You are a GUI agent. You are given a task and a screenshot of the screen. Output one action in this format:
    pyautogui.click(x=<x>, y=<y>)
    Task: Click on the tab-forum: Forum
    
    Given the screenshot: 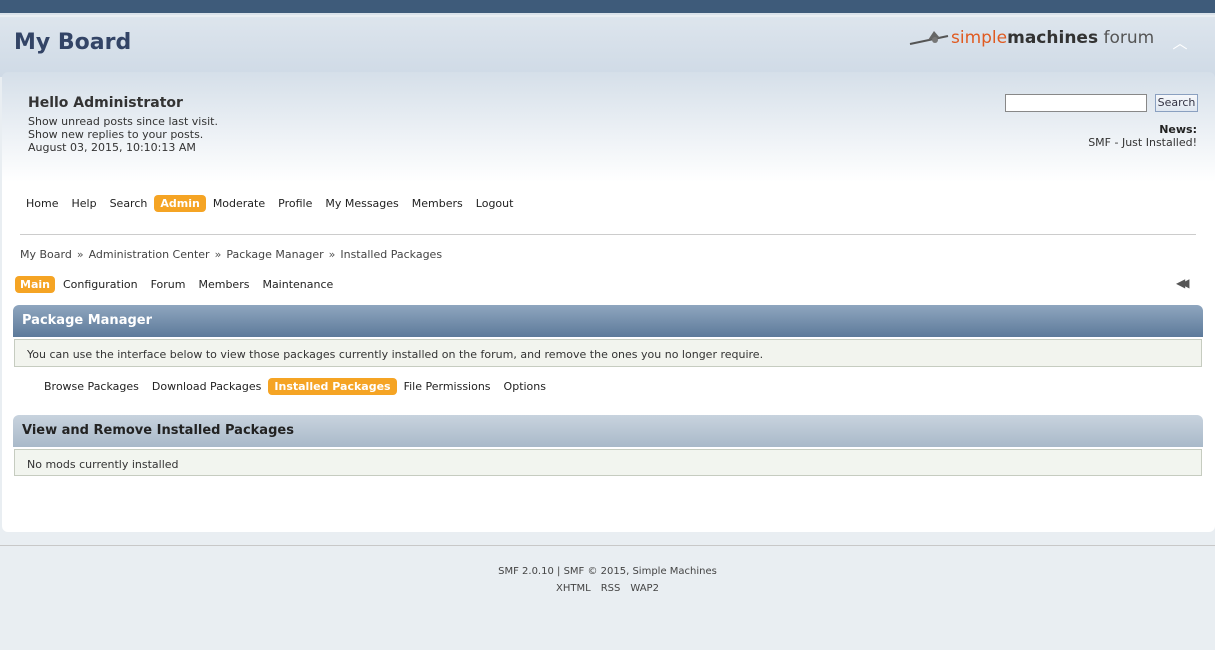 What is the action you would take?
    pyautogui.click(x=168, y=284)
    